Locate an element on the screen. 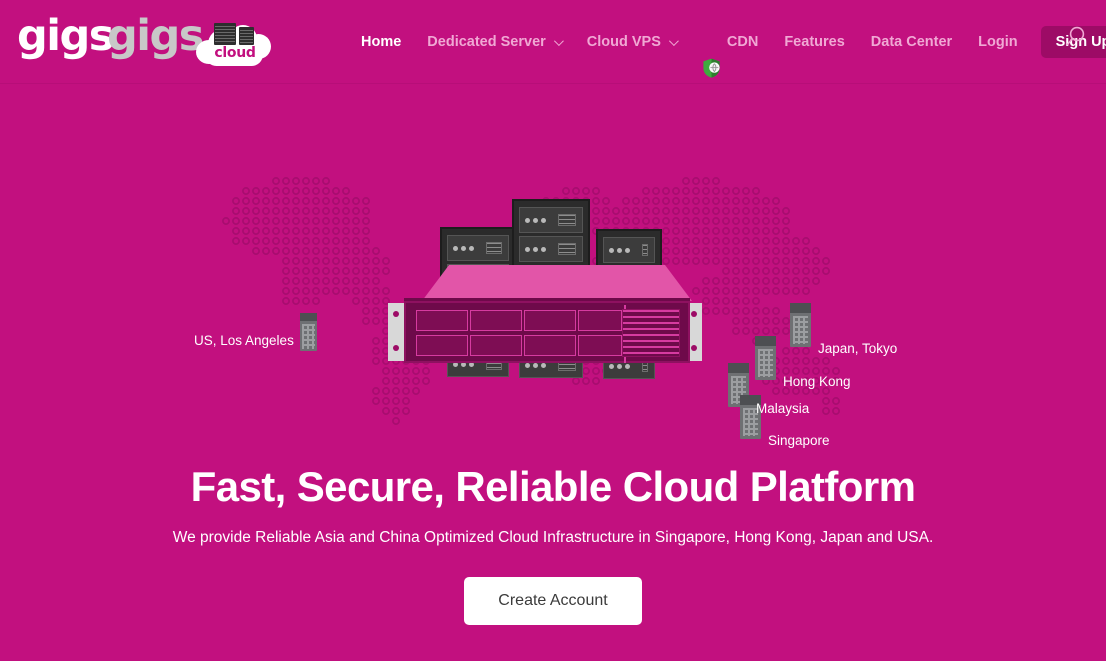 This screenshot has width=1106, height=661. page-title: Fast, Secure, Reliable Cloud Platform is located at coordinates (553, 486).